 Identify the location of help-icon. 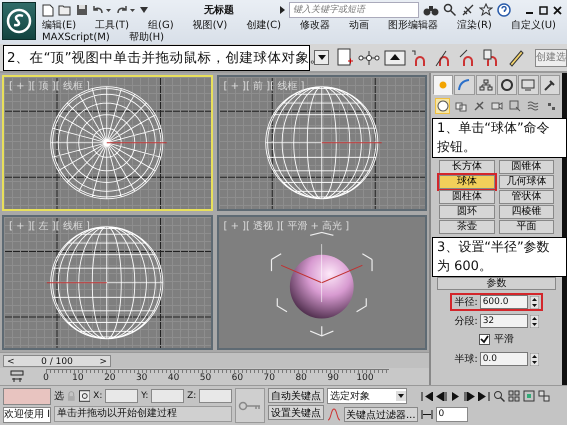
(504, 10).